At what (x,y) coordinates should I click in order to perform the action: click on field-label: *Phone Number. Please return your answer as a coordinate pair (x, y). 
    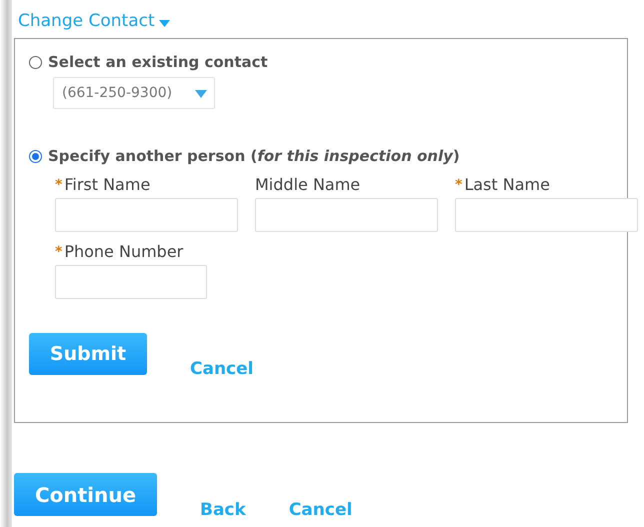
    Looking at the image, I should click on (119, 251).